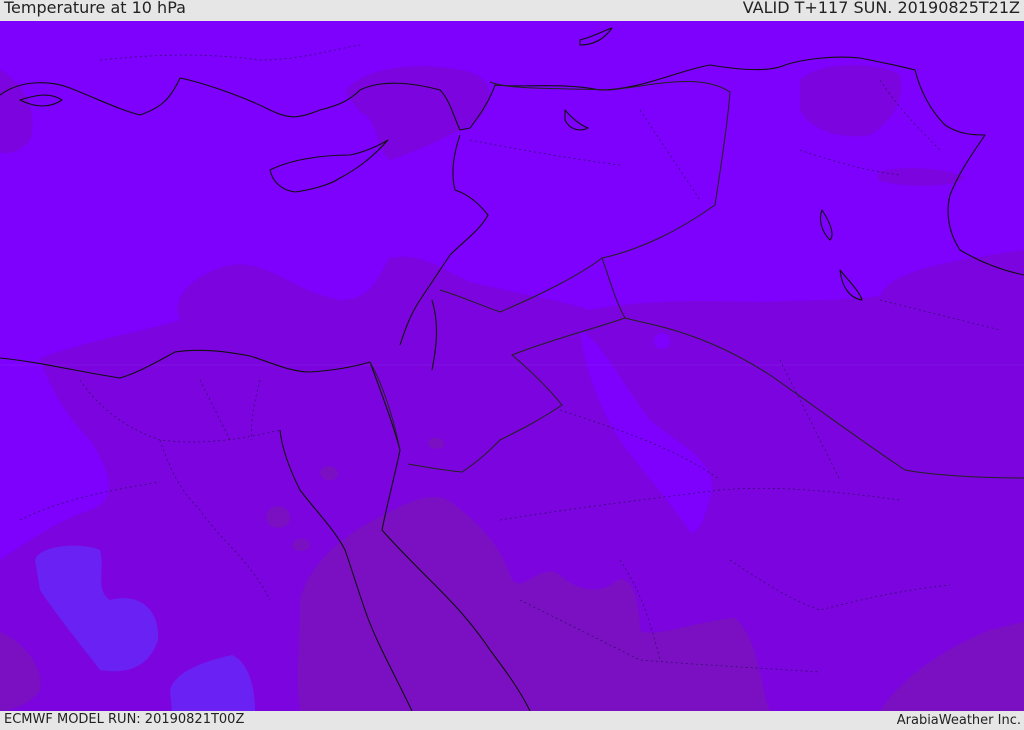 This screenshot has height=730, width=1024. What do you see at coordinates (958, 720) in the screenshot?
I see `credit-label: ArabiaWeather Inc.` at bounding box center [958, 720].